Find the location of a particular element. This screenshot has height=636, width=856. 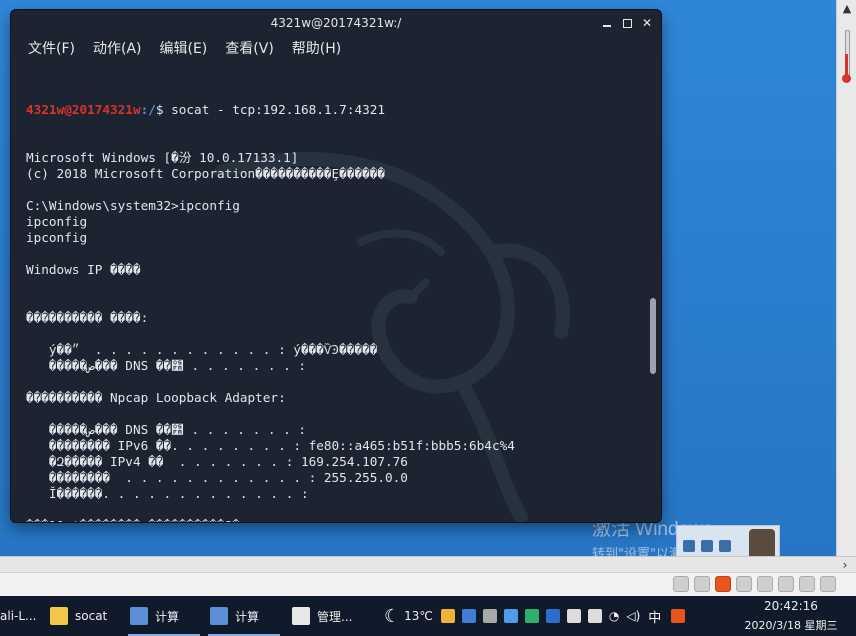

terminal-line: ���������� Npcap Loopback Adapter: is located at coordinates (156, 397).